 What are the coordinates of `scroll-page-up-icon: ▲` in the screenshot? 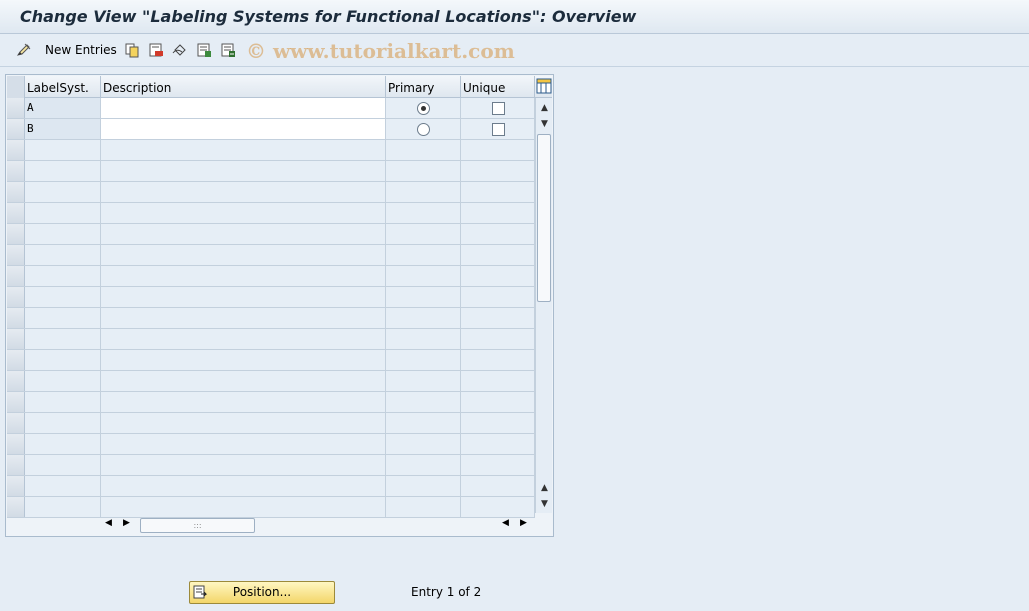 It's located at (544, 488).